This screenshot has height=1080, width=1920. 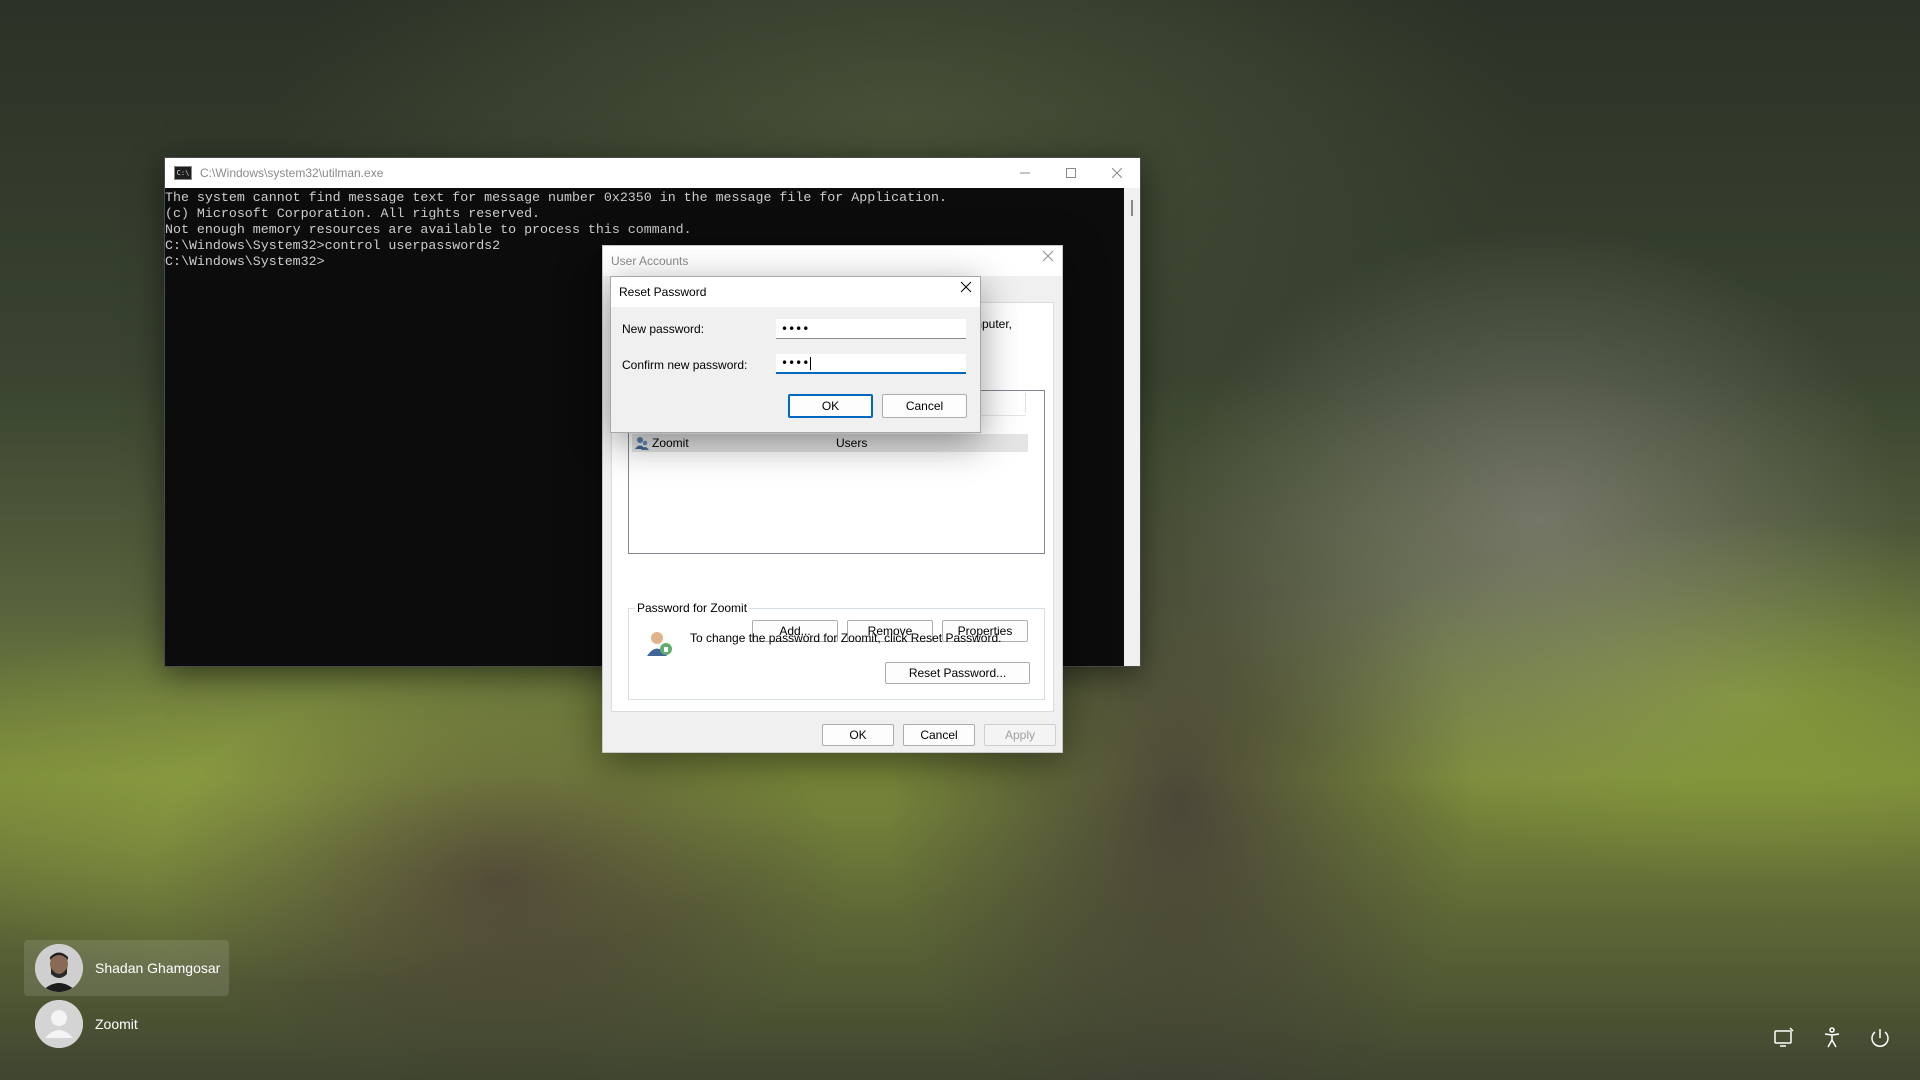 What do you see at coordinates (832, 261) in the screenshot?
I see `user-accounts-titlebar: User Accounts` at bounding box center [832, 261].